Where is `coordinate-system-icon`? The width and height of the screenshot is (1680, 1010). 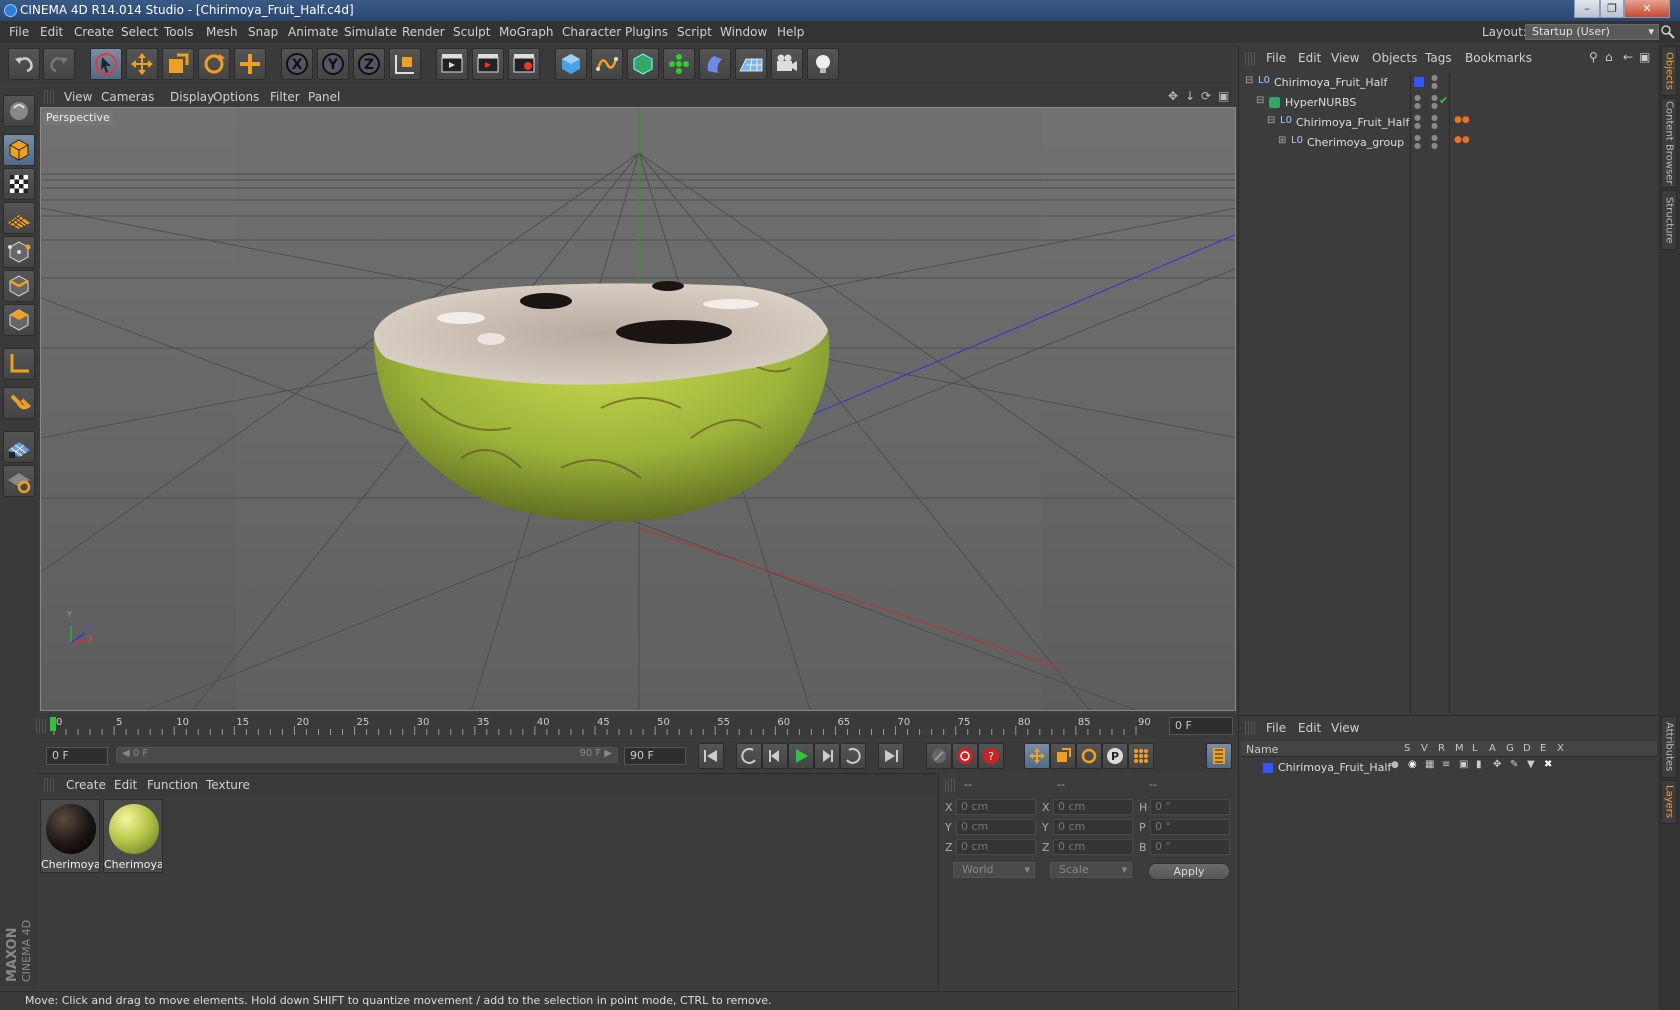
coordinate-system-icon is located at coordinates (405, 64).